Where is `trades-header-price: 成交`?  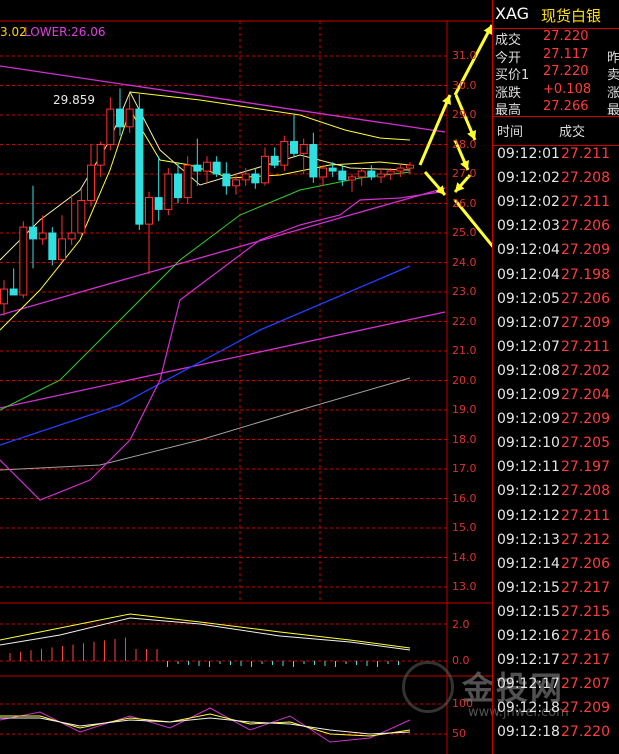
trades-header-price: 成交 is located at coordinates (572, 132).